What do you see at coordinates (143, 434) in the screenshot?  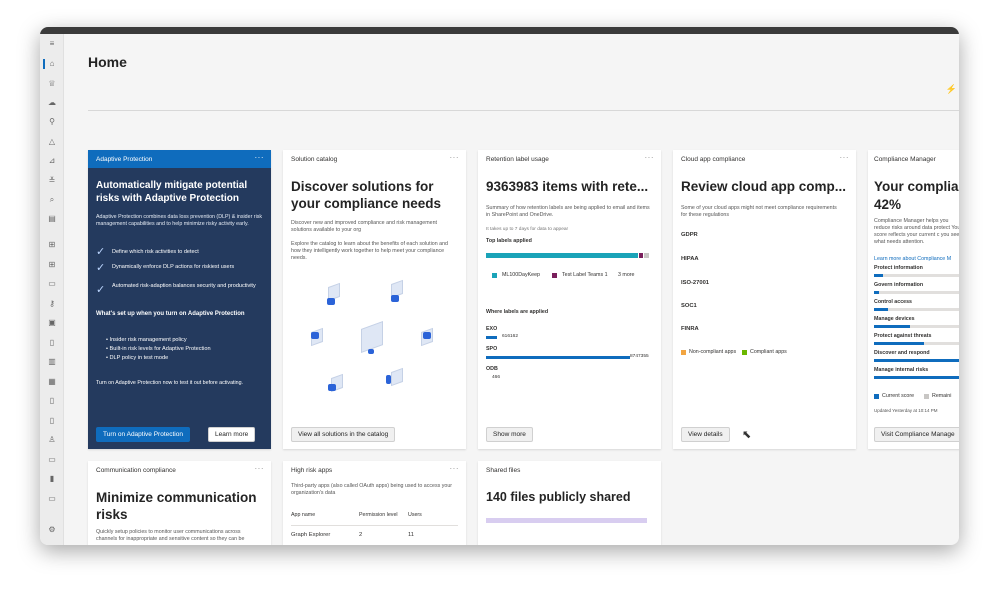 I see `turn-on-adaptive-button: Turn on Adaptive Protection` at bounding box center [143, 434].